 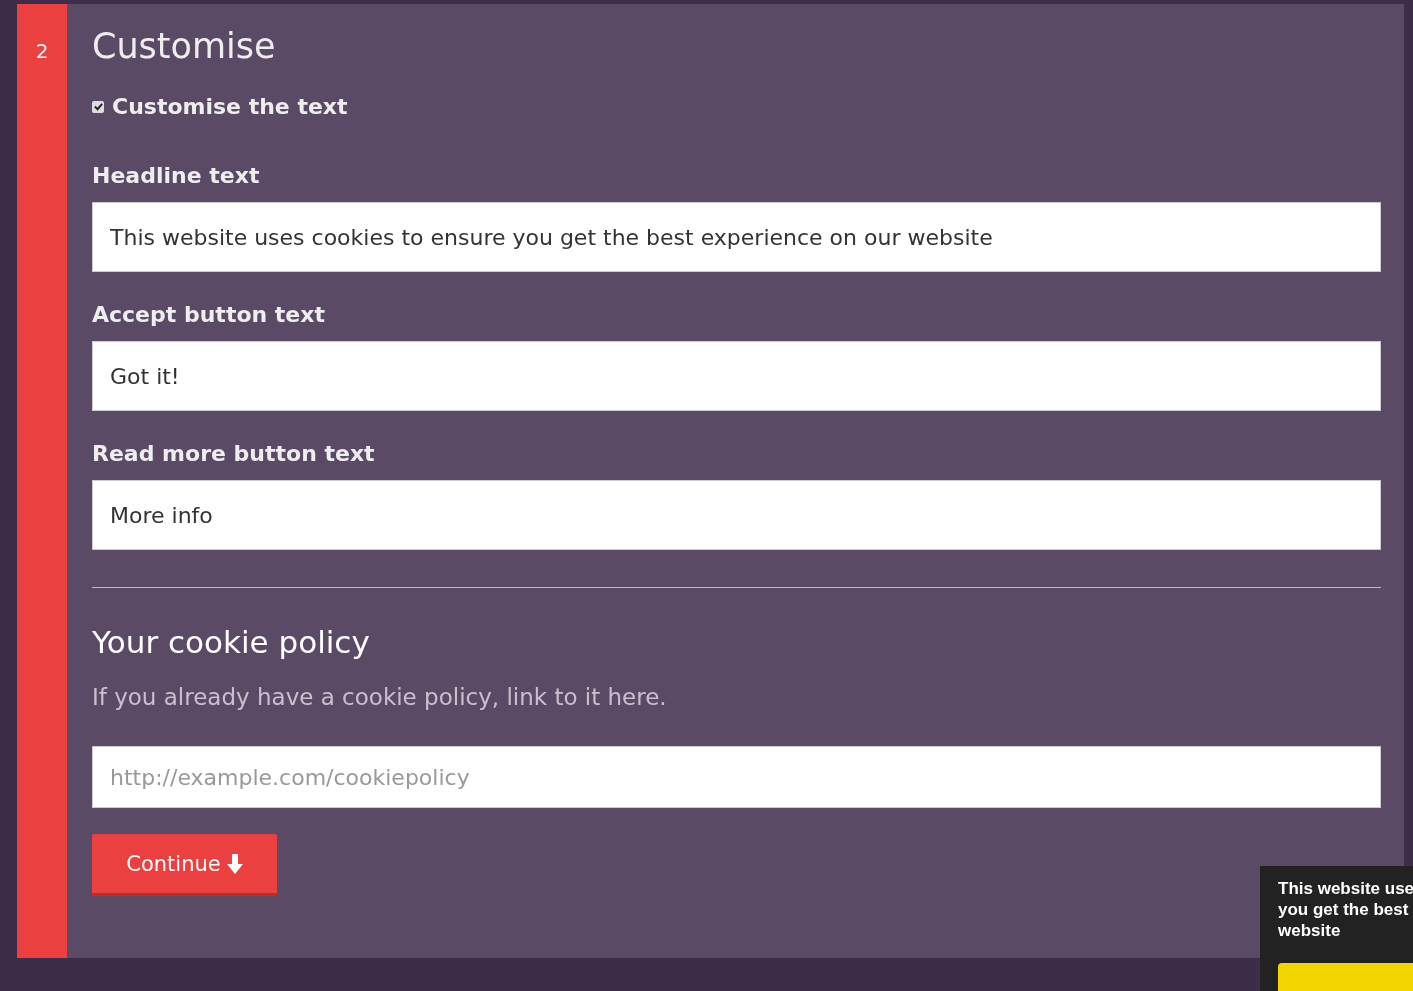 What do you see at coordinates (184, 865) in the screenshot?
I see `continue-button: Continue` at bounding box center [184, 865].